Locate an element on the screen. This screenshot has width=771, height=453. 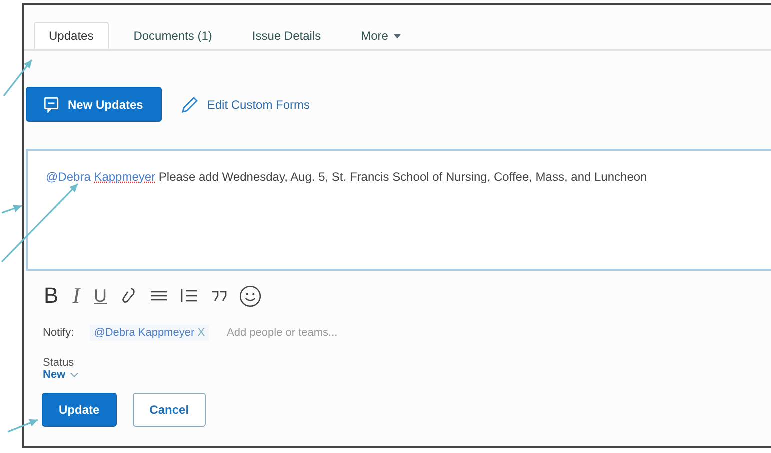
update-button: Update is located at coordinates (79, 410).